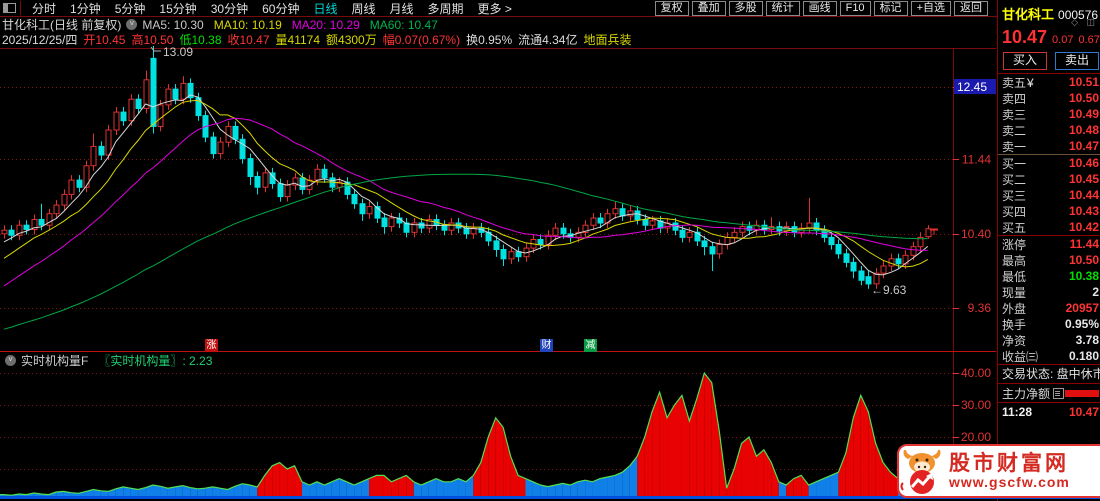  What do you see at coordinates (1025, 61) in the screenshot?
I see `buy-button: 买入` at bounding box center [1025, 61].